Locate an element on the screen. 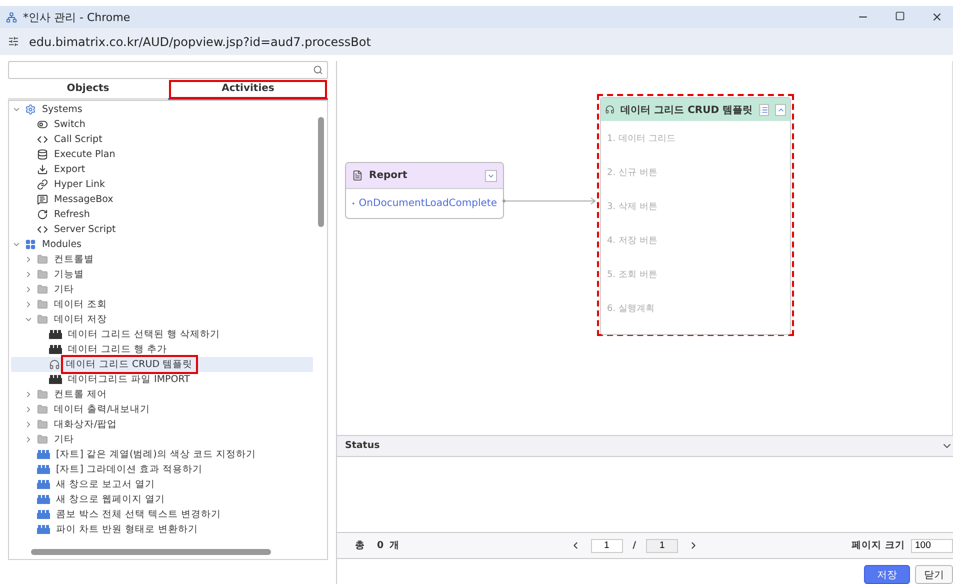  url-text: edu.bimatrix.co.kr/AUD/popview.jsp?id=aud7.processBot is located at coordinates (200, 41).